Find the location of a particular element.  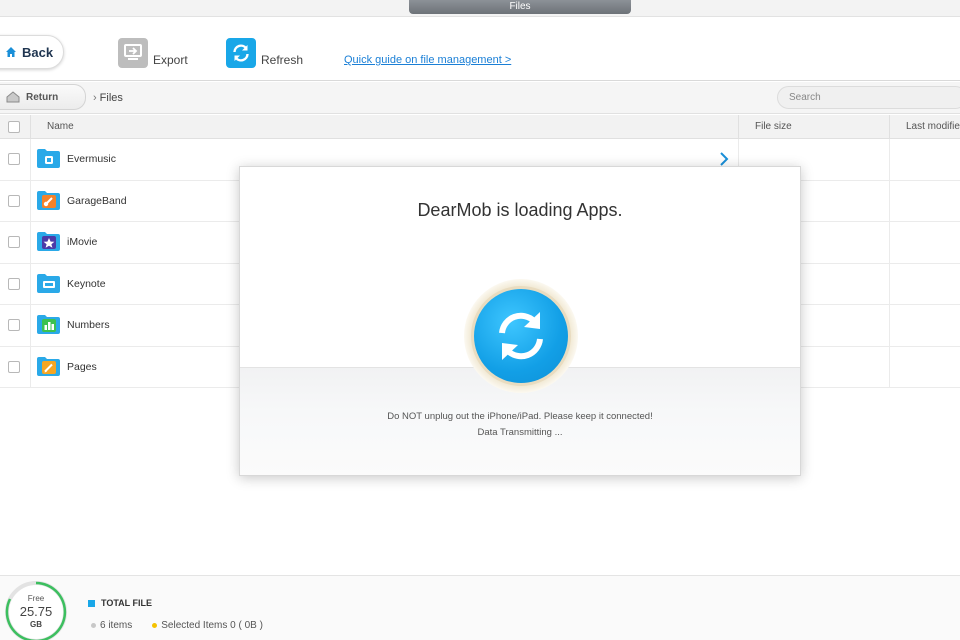

refresh-label: Refresh is located at coordinates (282, 59).